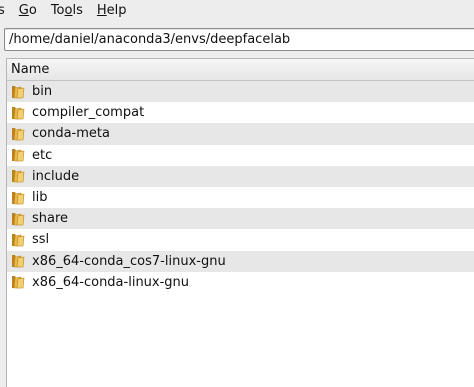 This screenshot has height=387, width=474. Describe the element at coordinates (50, 219) in the screenshot. I see `list-item-label: share` at that location.